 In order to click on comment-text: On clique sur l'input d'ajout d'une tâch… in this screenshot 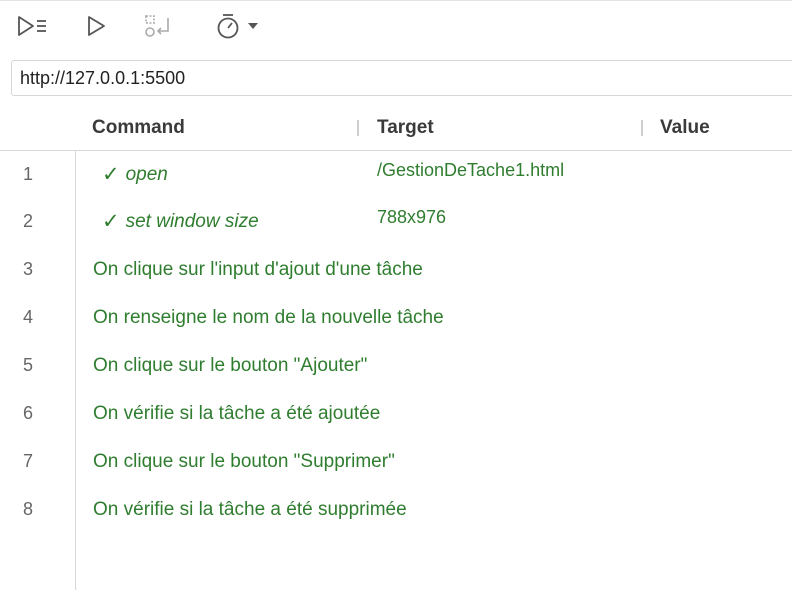, I will do `click(258, 269)`.